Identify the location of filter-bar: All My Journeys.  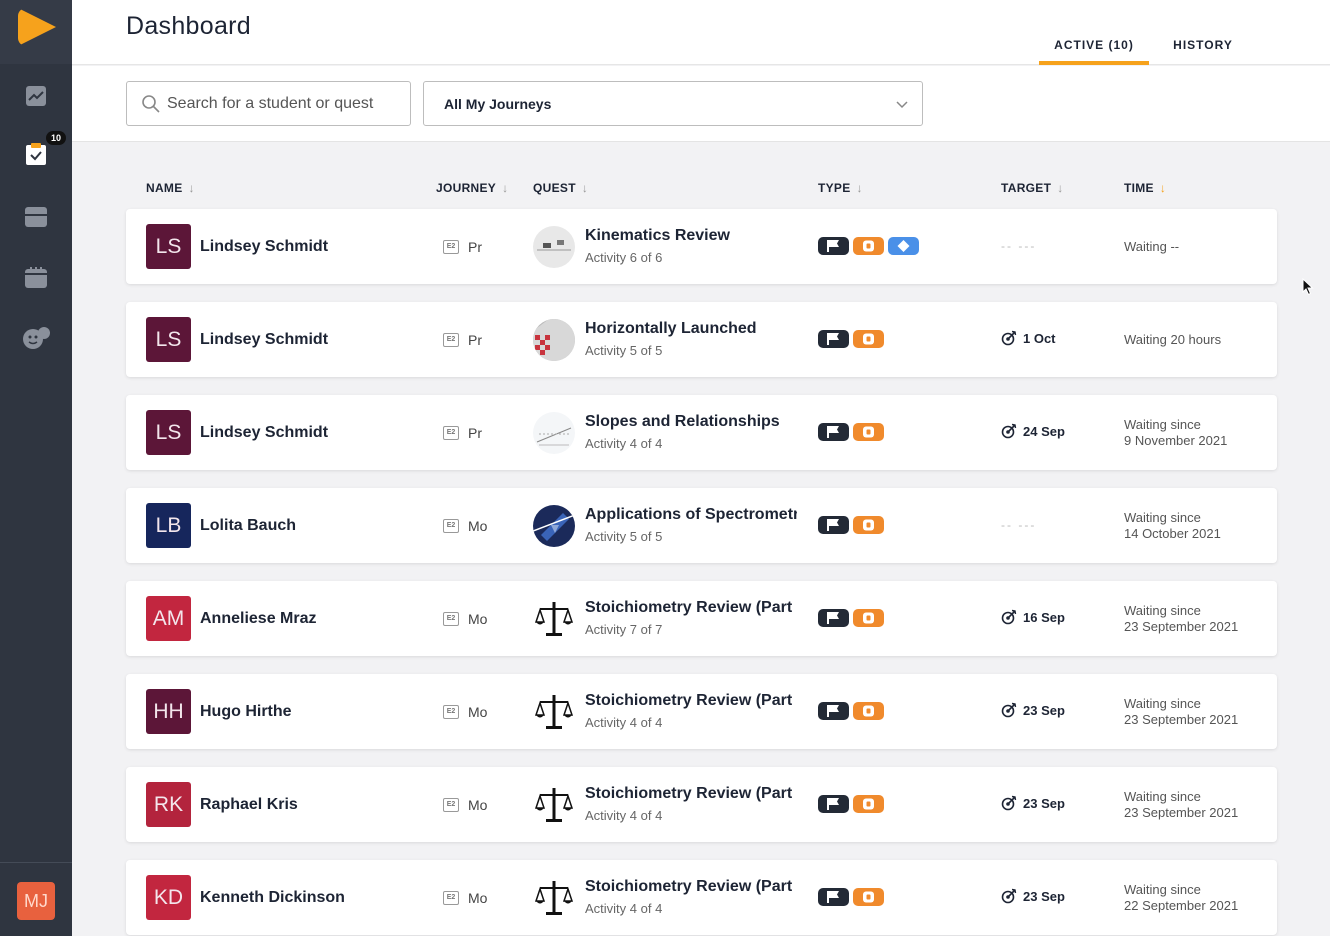
(701, 104).